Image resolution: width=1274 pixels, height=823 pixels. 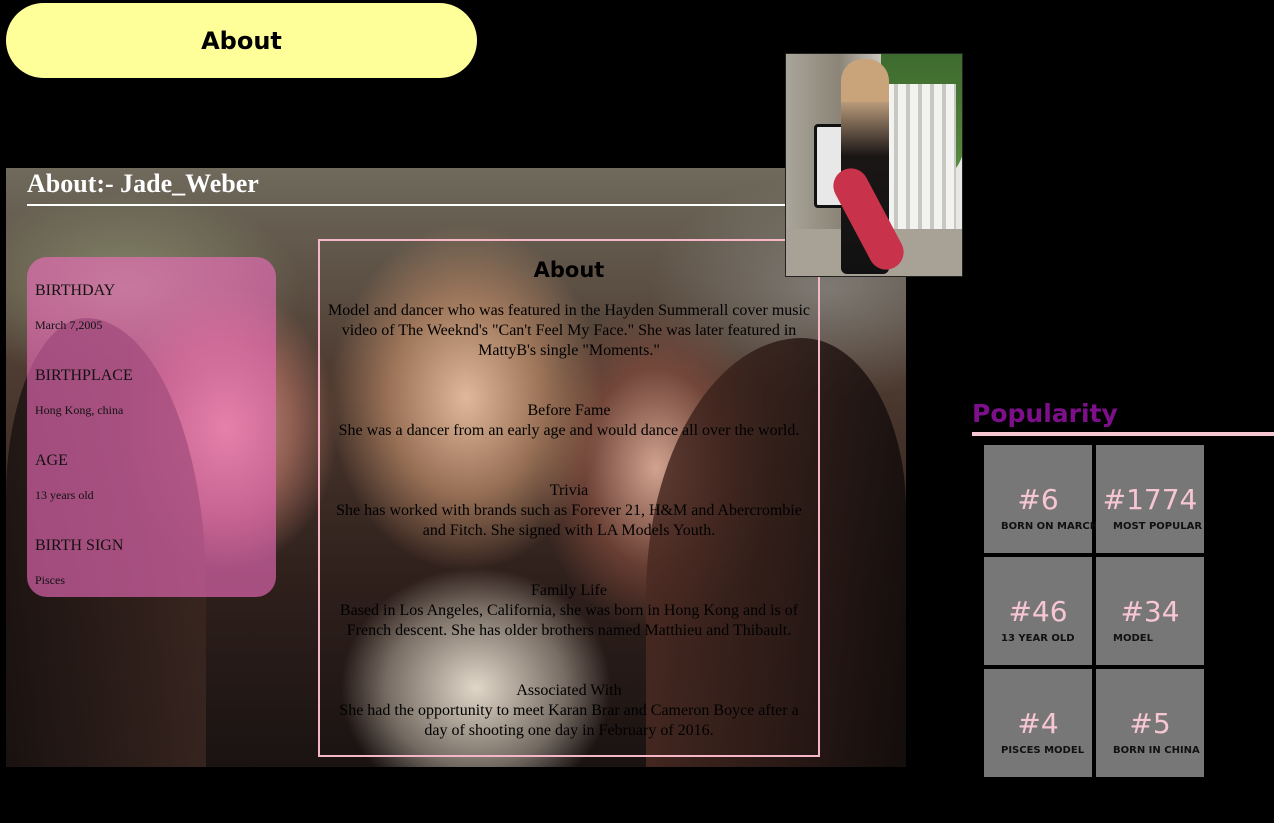 I want to click on info-label: BIRTHPLACE, so click(x=84, y=375).